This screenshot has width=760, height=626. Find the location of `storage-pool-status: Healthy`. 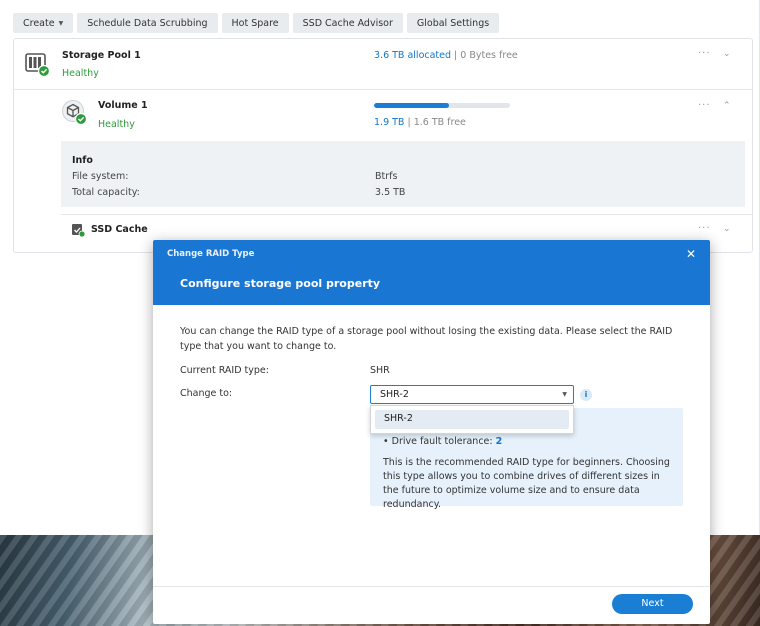

storage-pool-status: Healthy is located at coordinates (80, 73).